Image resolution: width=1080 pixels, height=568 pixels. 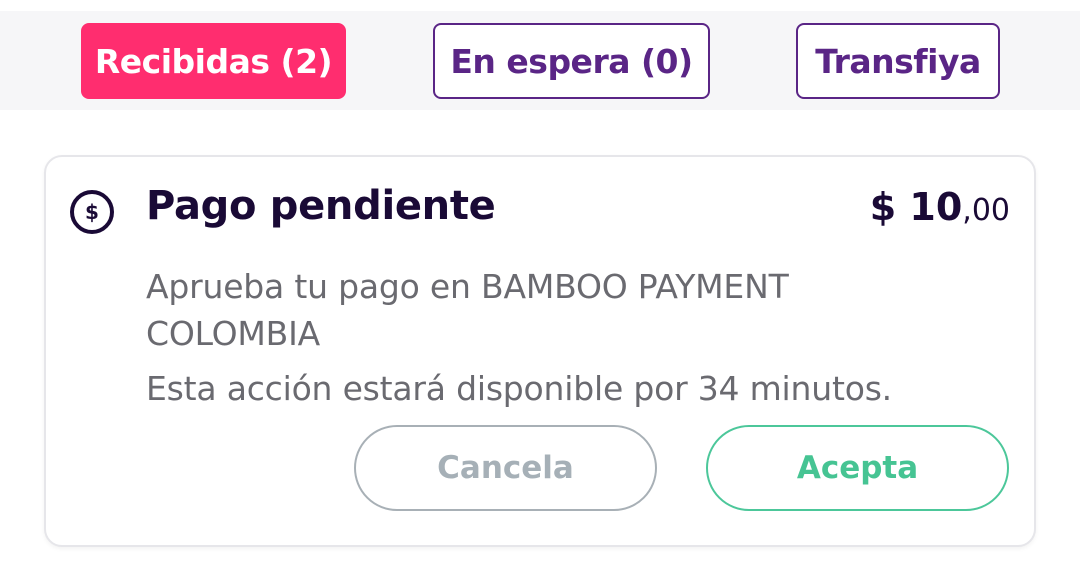 I want to click on cancel-button: Cancela, so click(x=505, y=468).